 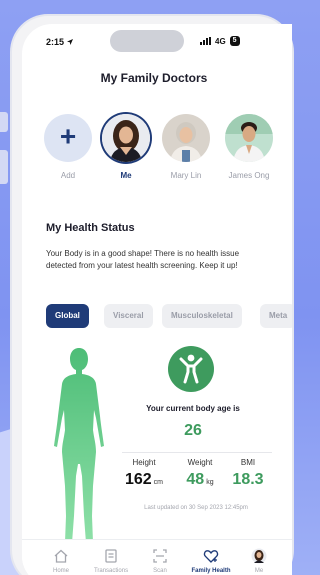 I want to click on receipt-icon, so click(x=111, y=556).